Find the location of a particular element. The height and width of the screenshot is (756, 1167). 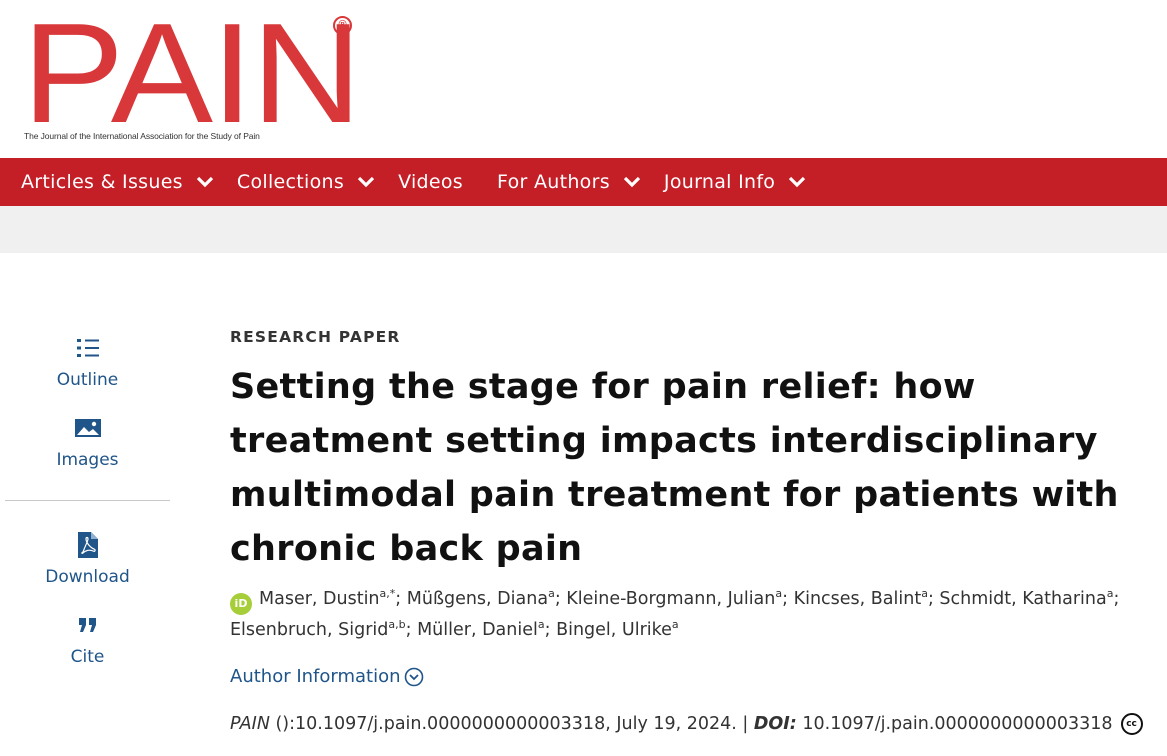

sidebar-label: Outline is located at coordinates (87, 380).